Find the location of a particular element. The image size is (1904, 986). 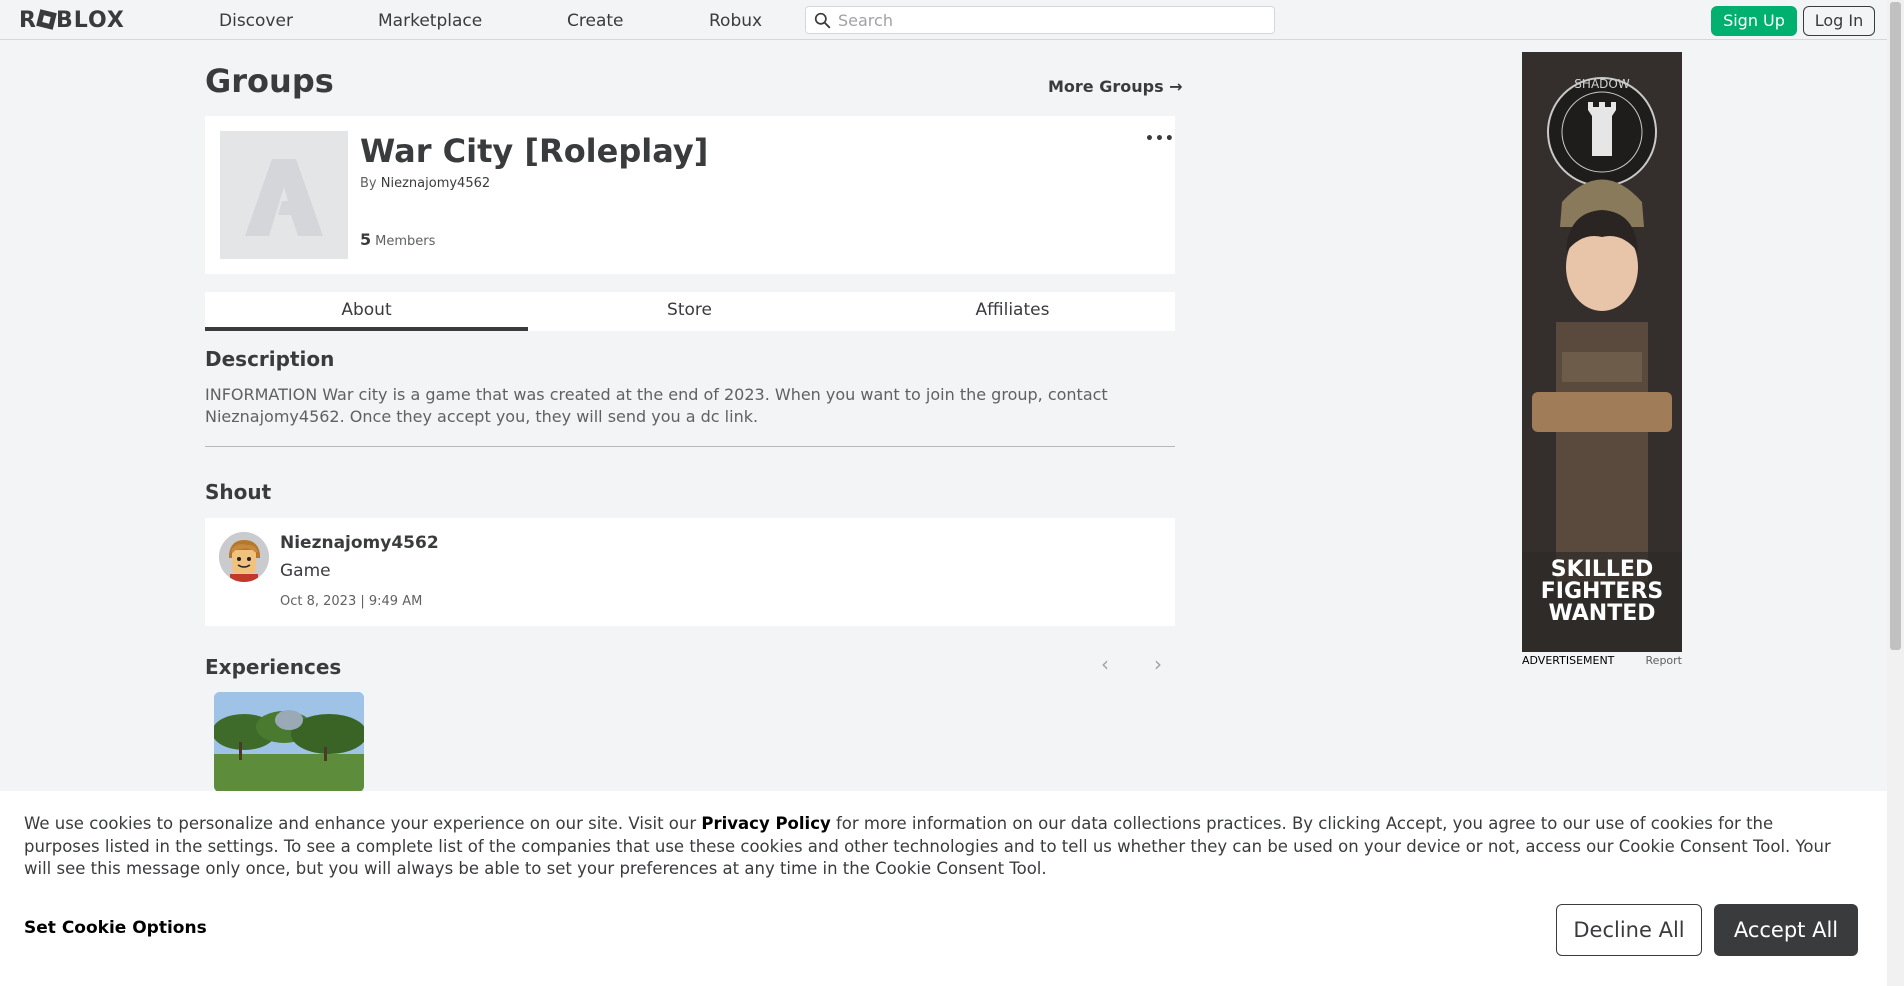

group-emblem is located at coordinates (284, 195).